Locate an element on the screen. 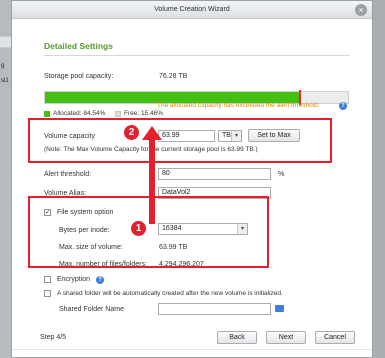  shared-folder-checkbox is located at coordinates (47, 293).